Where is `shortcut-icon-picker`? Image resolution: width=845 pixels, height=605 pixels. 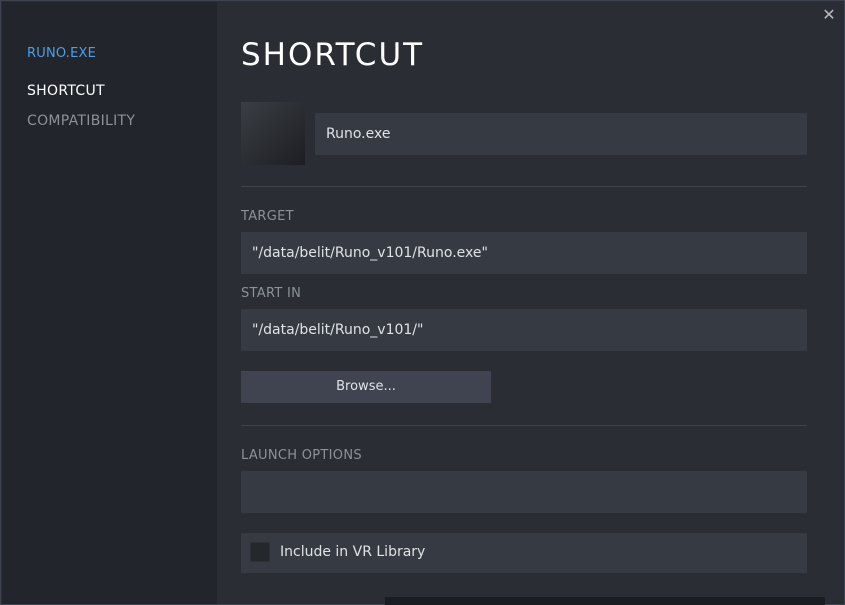
shortcut-icon-picker is located at coordinates (273, 133).